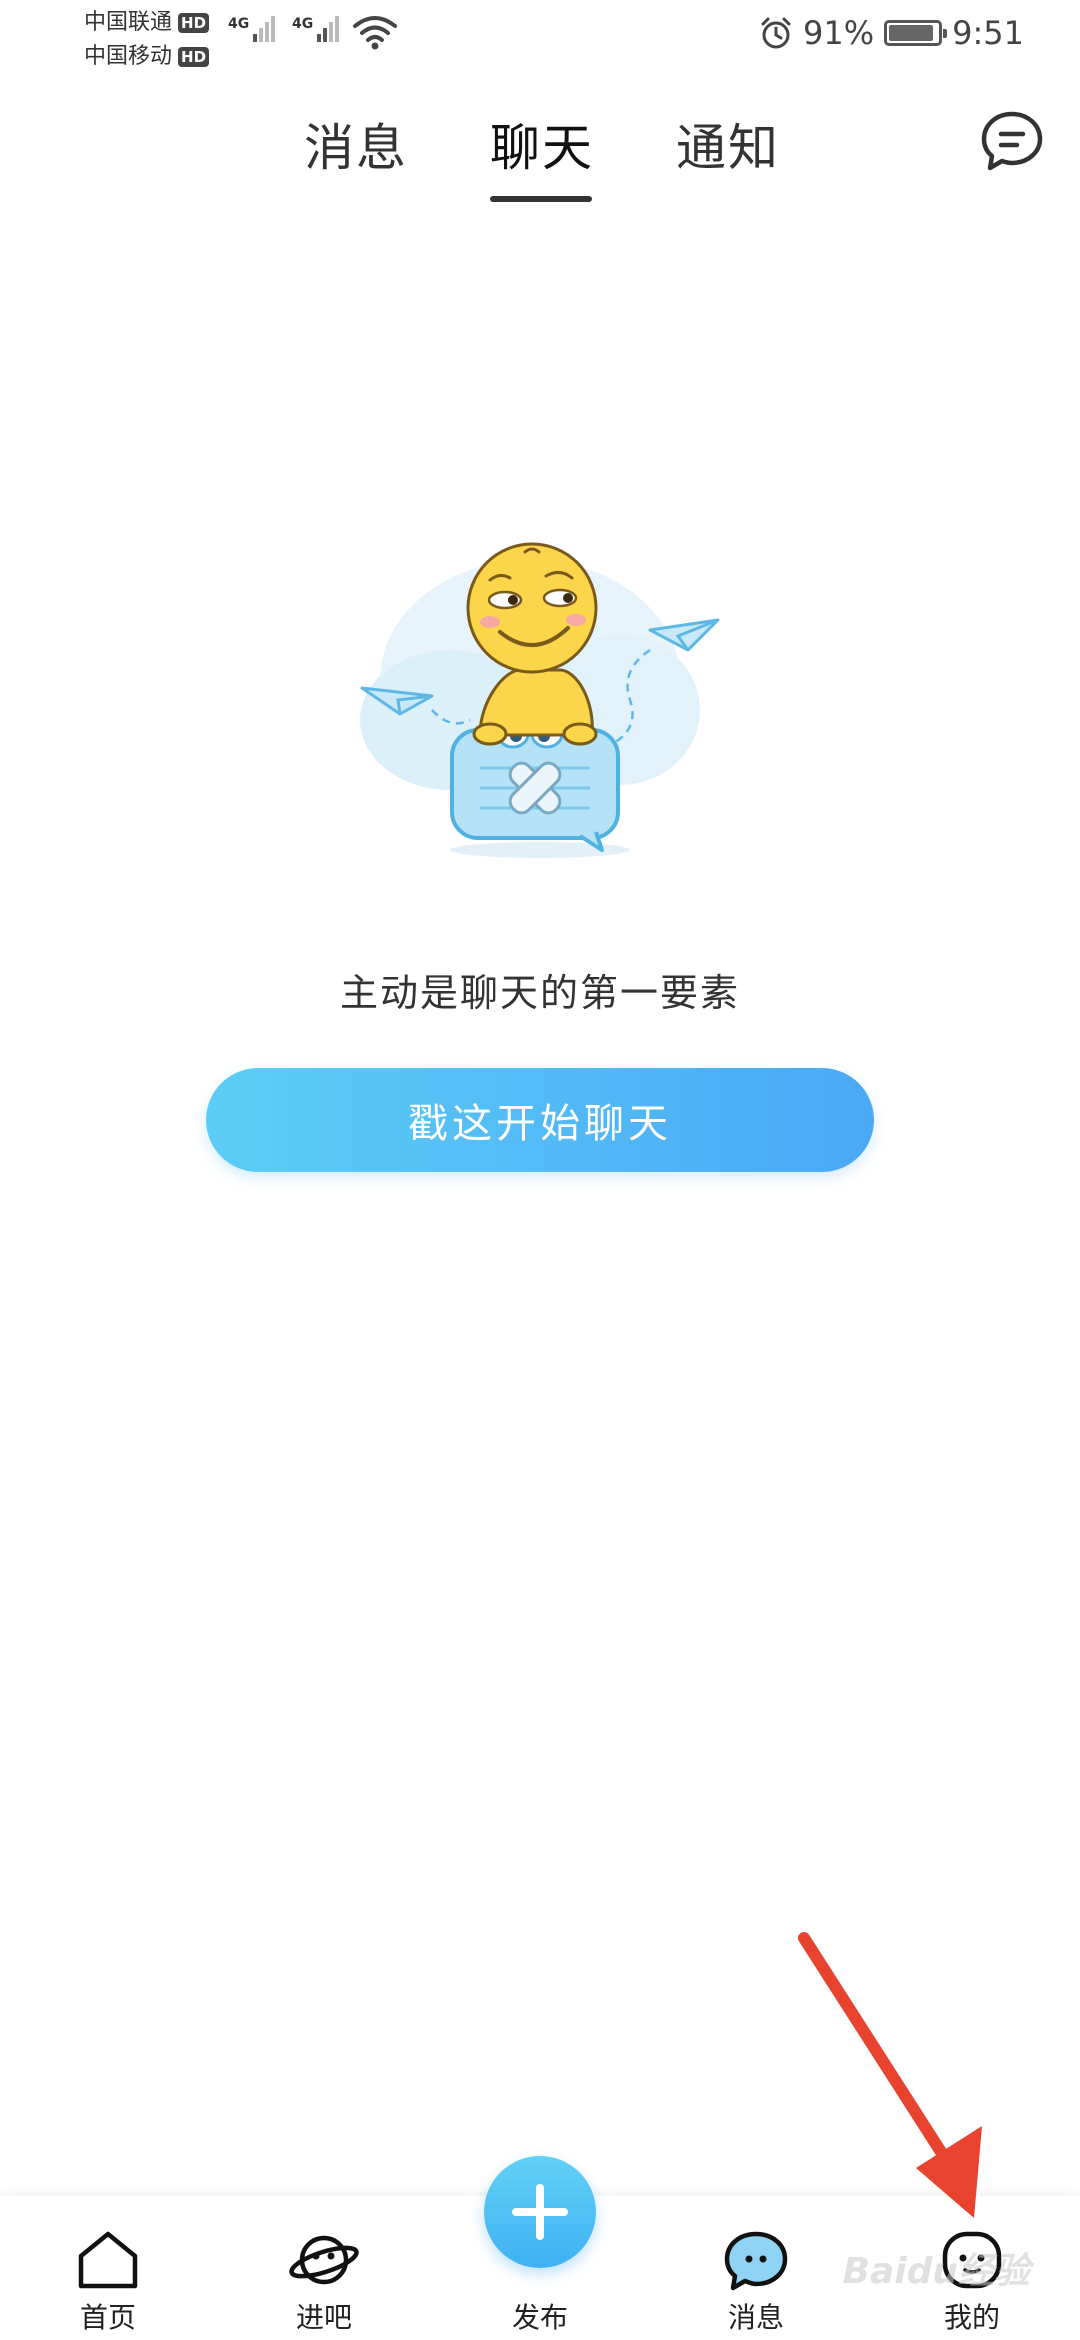 The image size is (1080, 2340). I want to click on publish-button, so click(540, 2212).